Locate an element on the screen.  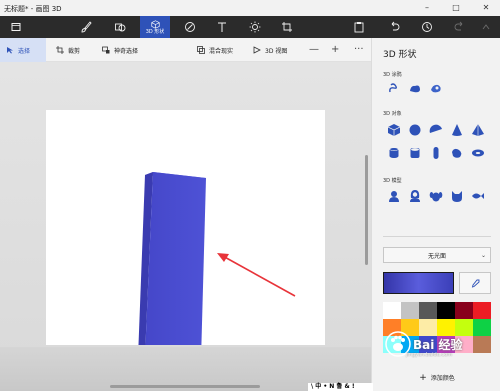
tab-brushes is located at coordinates (86, 27).